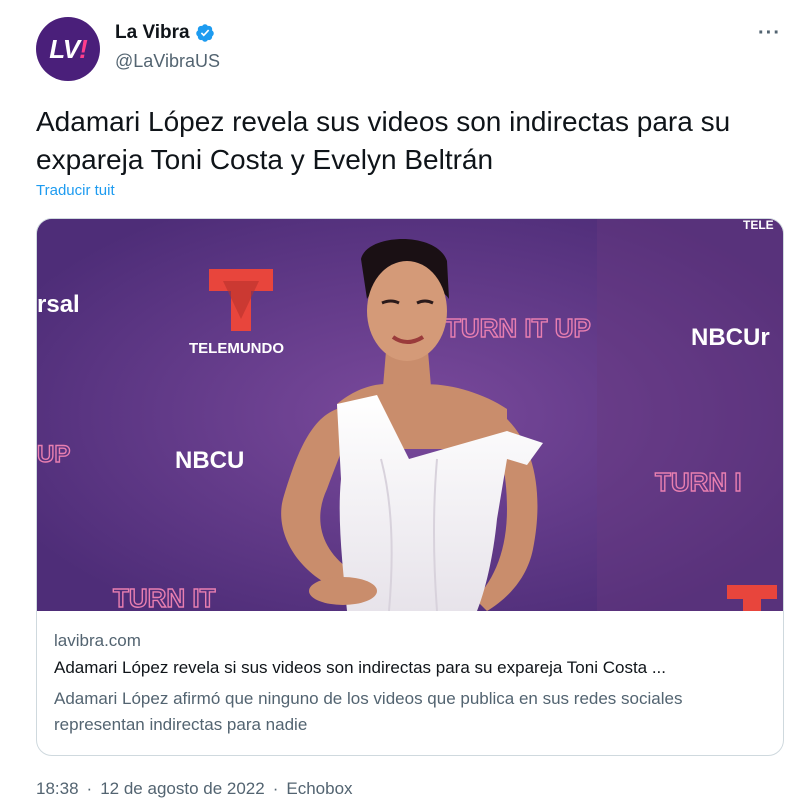 Image resolution: width=800 pixels, height=812 pixels. What do you see at coordinates (209, 460) in the screenshot?
I see `backdrop-nbcu-2: NBCU` at bounding box center [209, 460].